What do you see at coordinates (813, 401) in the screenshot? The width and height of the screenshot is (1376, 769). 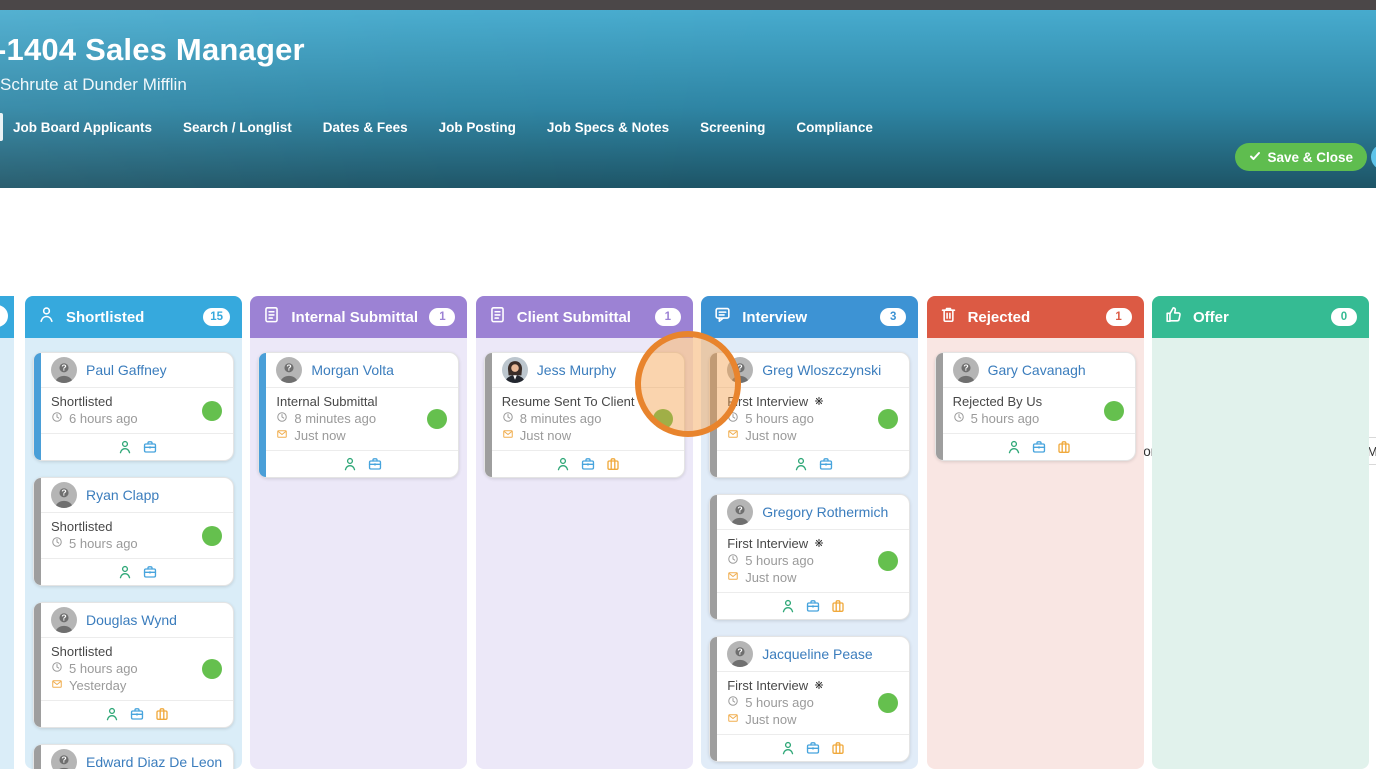 I see `card-status: First Interview` at bounding box center [813, 401].